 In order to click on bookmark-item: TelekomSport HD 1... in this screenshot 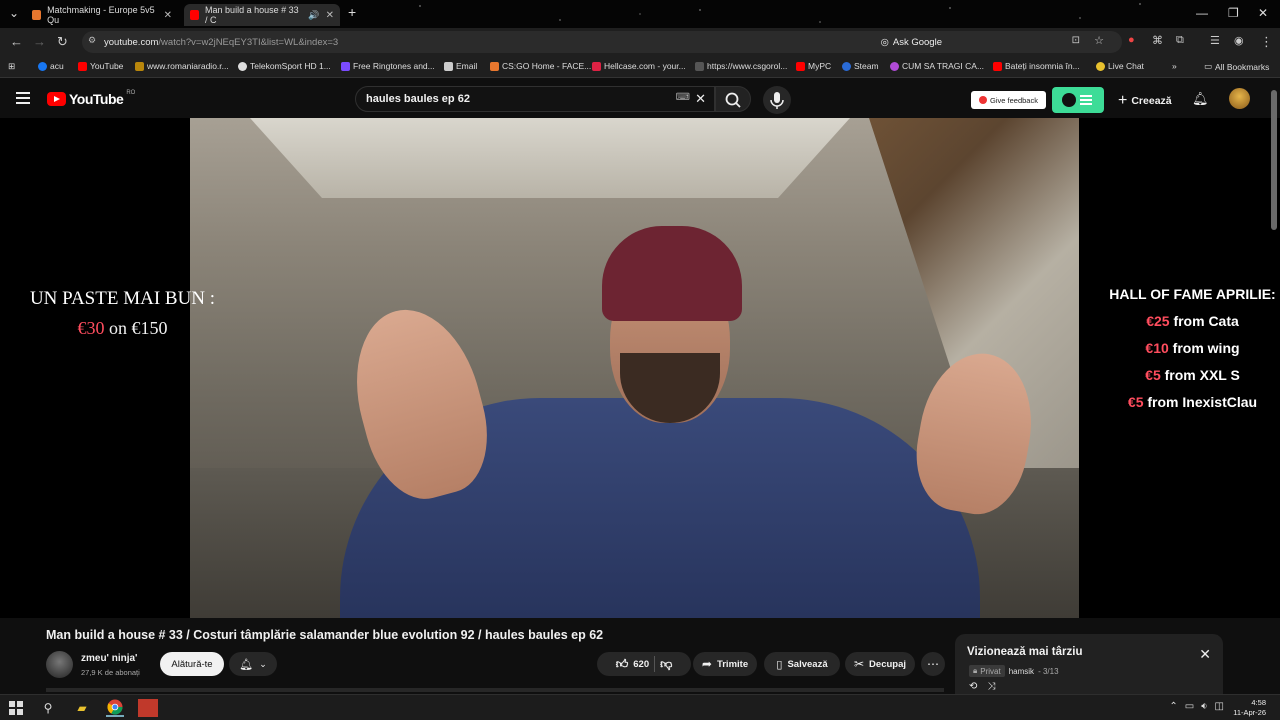, I will do `click(284, 66)`.